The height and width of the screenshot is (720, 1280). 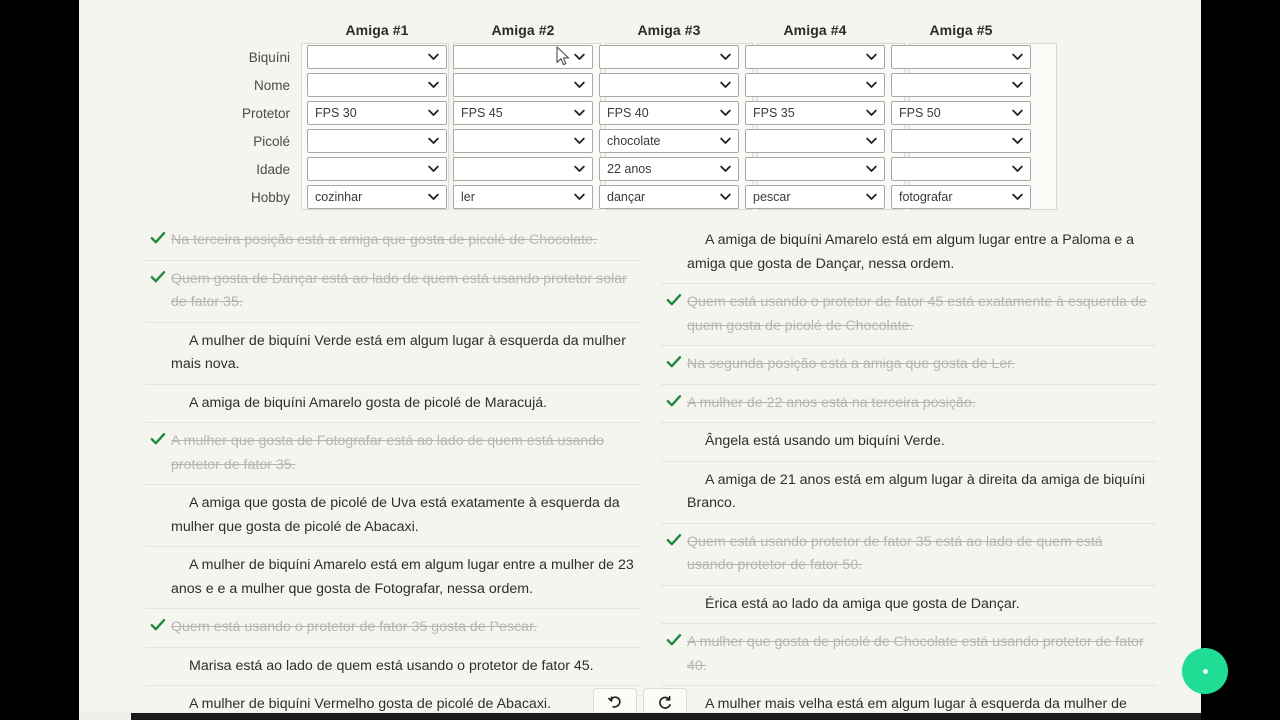 I want to click on select-idade-amiga-3: 22 anos, so click(x=669, y=169).